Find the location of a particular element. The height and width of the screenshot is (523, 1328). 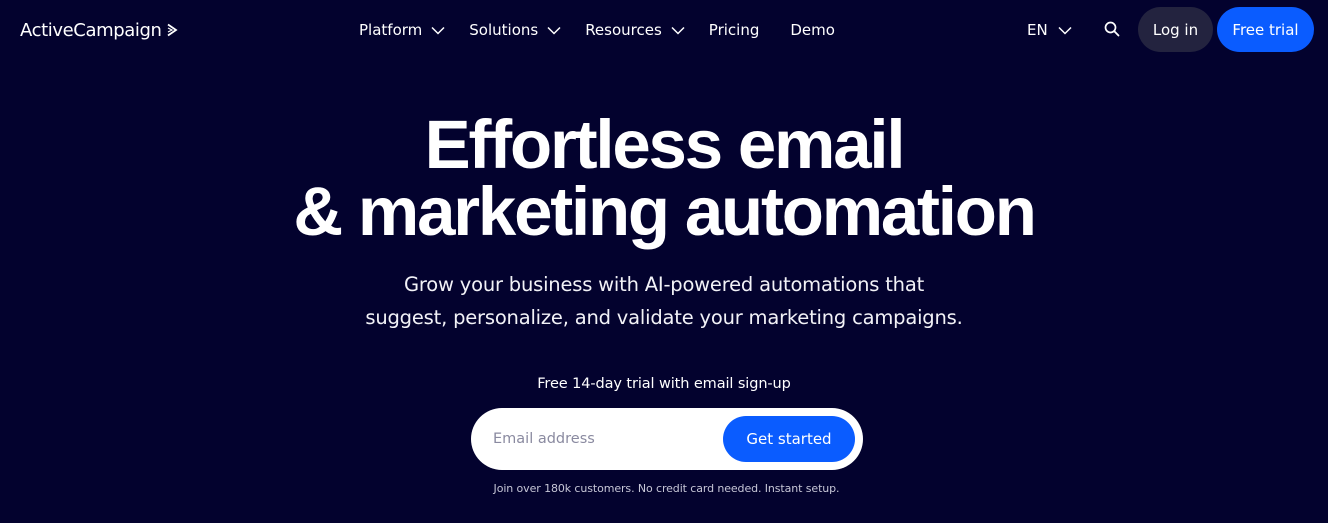

trial-label: Free 14-day trial with email sign-up is located at coordinates (664, 384).